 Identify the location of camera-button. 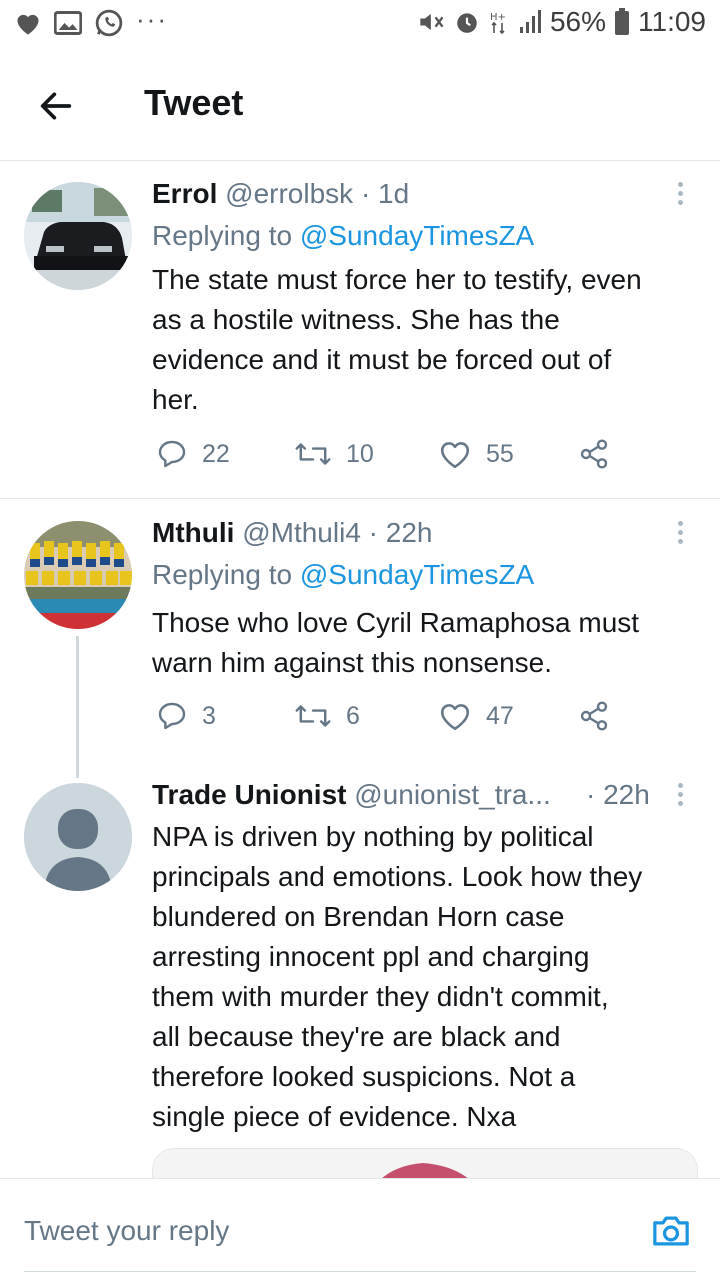
(671, 1231).